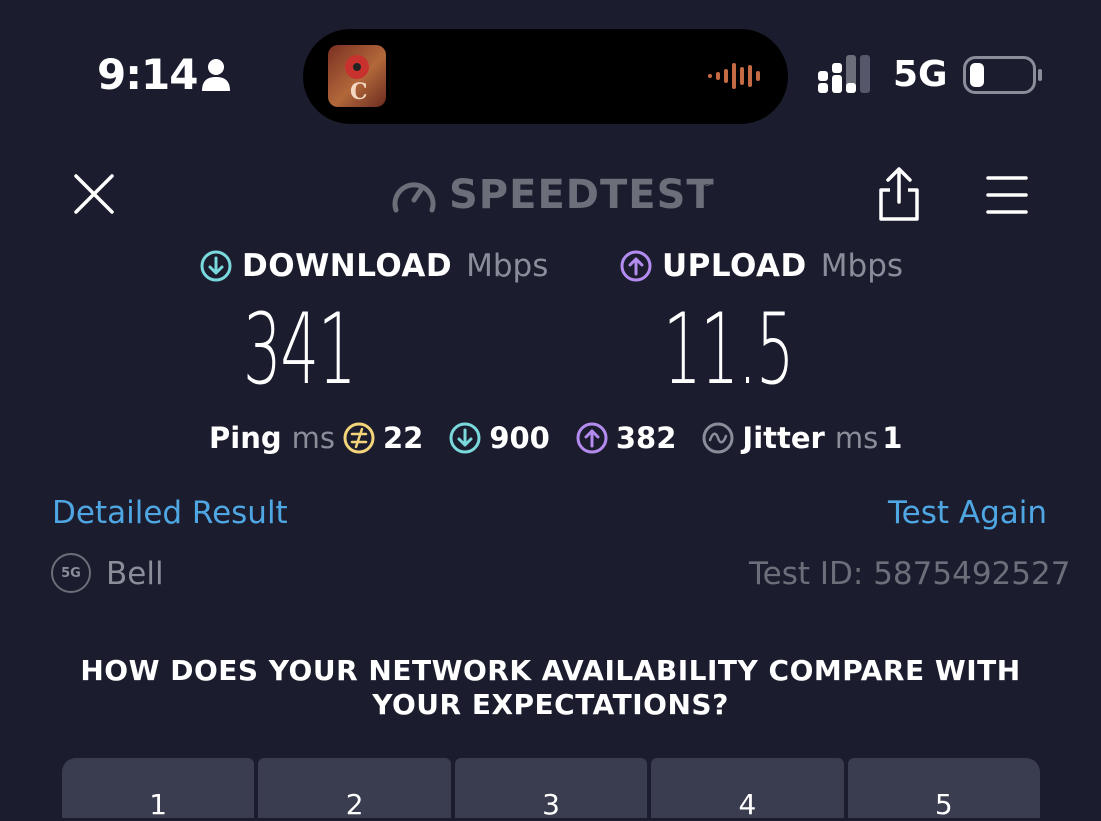 The height and width of the screenshot is (821, 1101). Describe the element at coordinates (519, 438) in the screenshot. I see `download-ping-value: 900` at that location.